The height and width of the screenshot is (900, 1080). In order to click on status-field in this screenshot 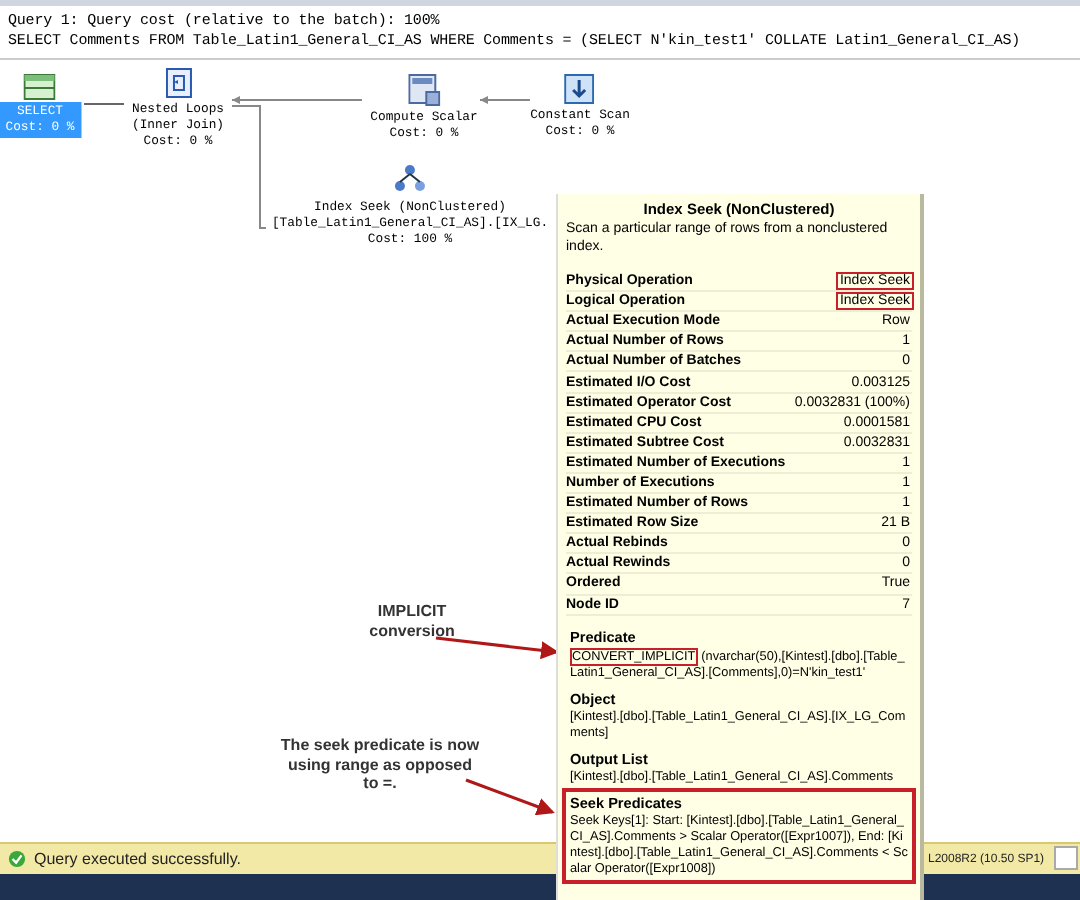, I will do `click(1066, 858)`.